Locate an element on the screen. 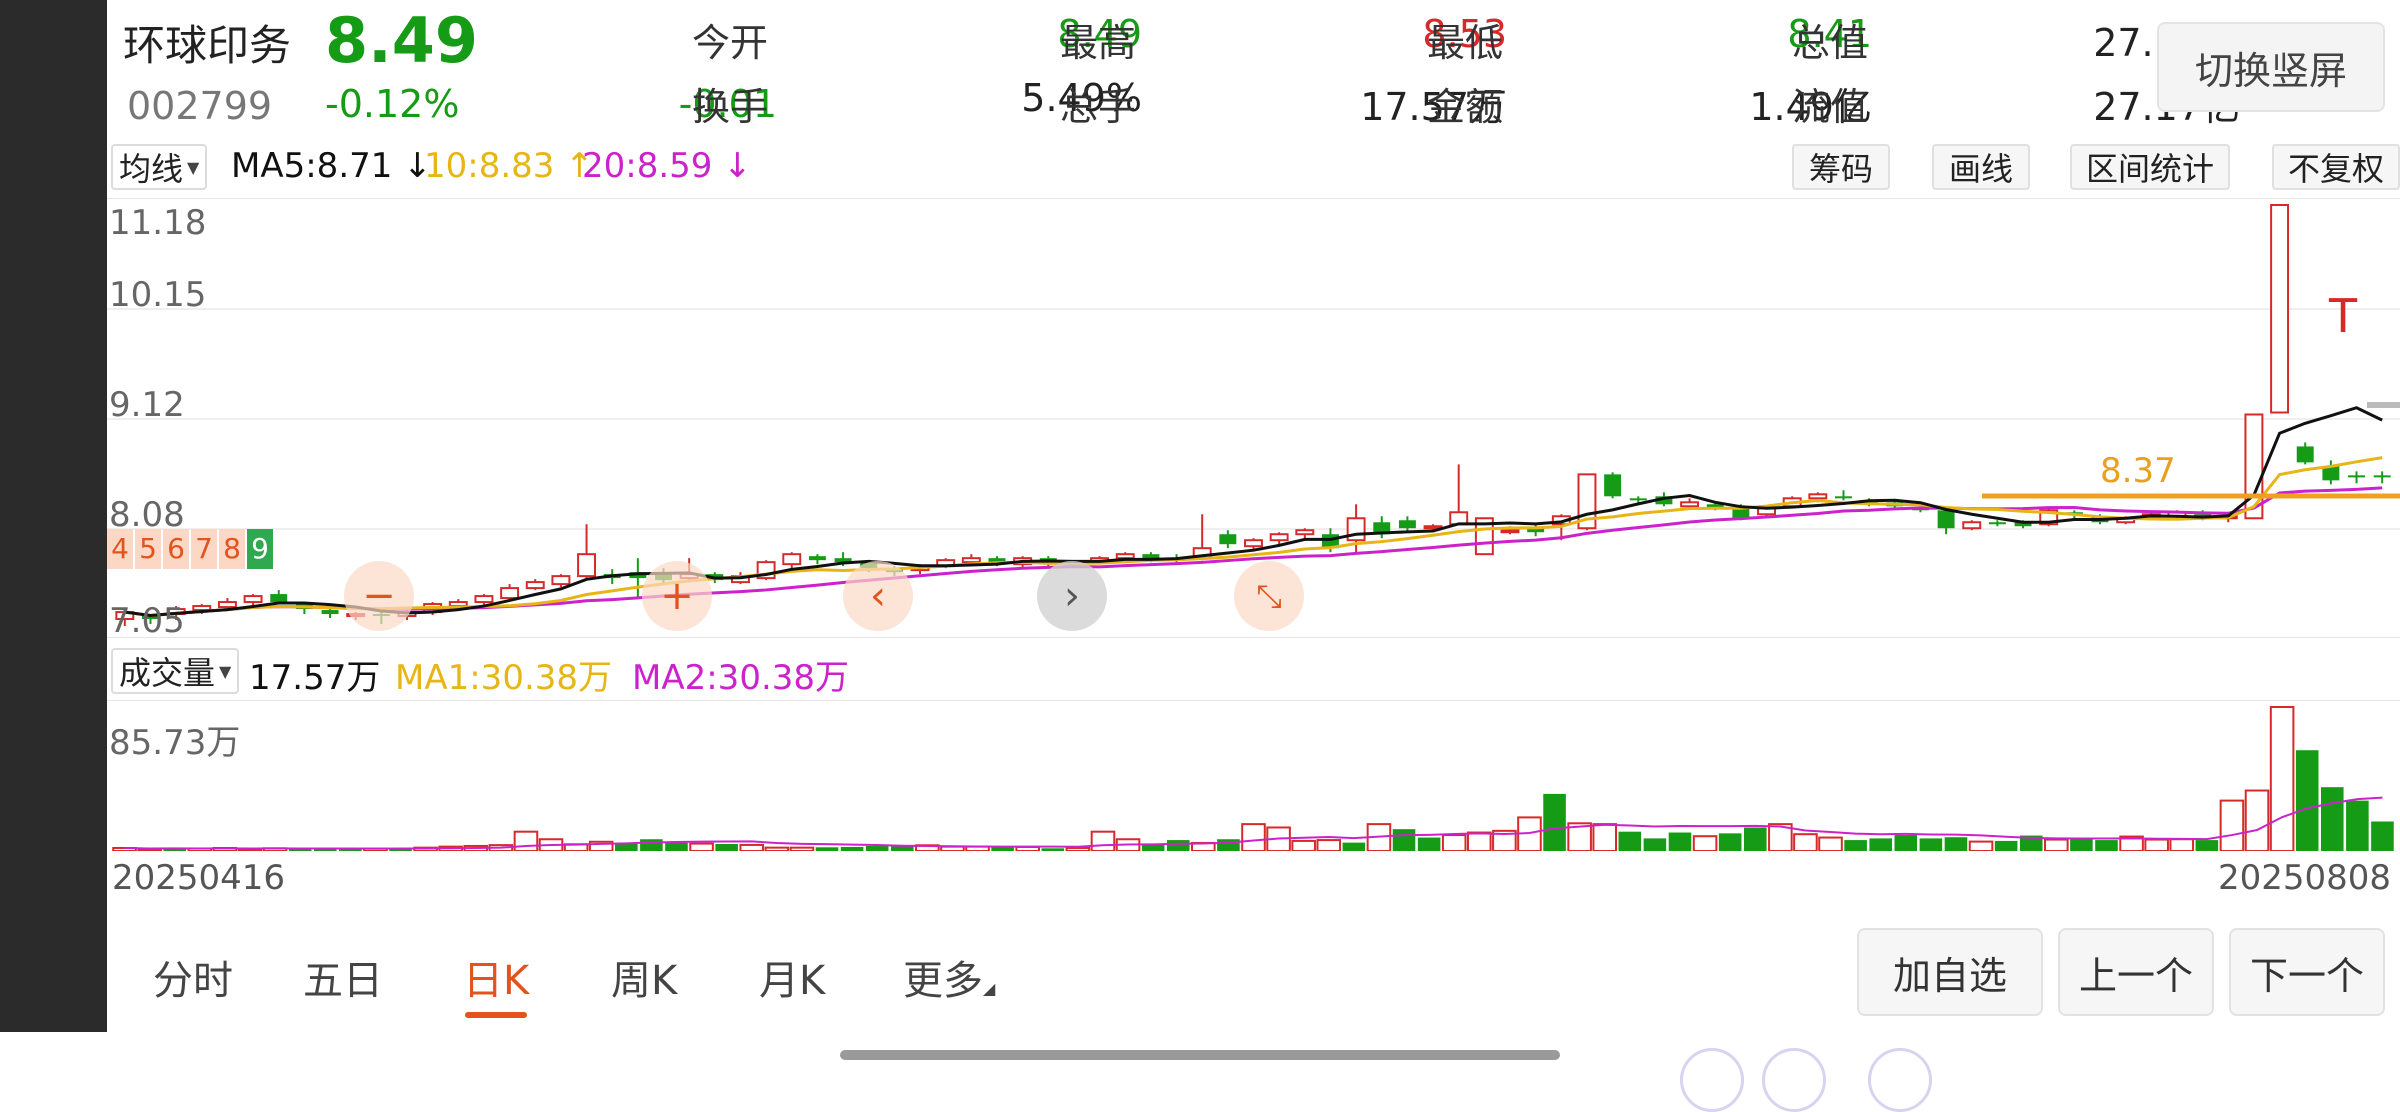 The height and width of the screenshot is (1112, 2400). number-pill: 6 is located at coordinates (176, 549).